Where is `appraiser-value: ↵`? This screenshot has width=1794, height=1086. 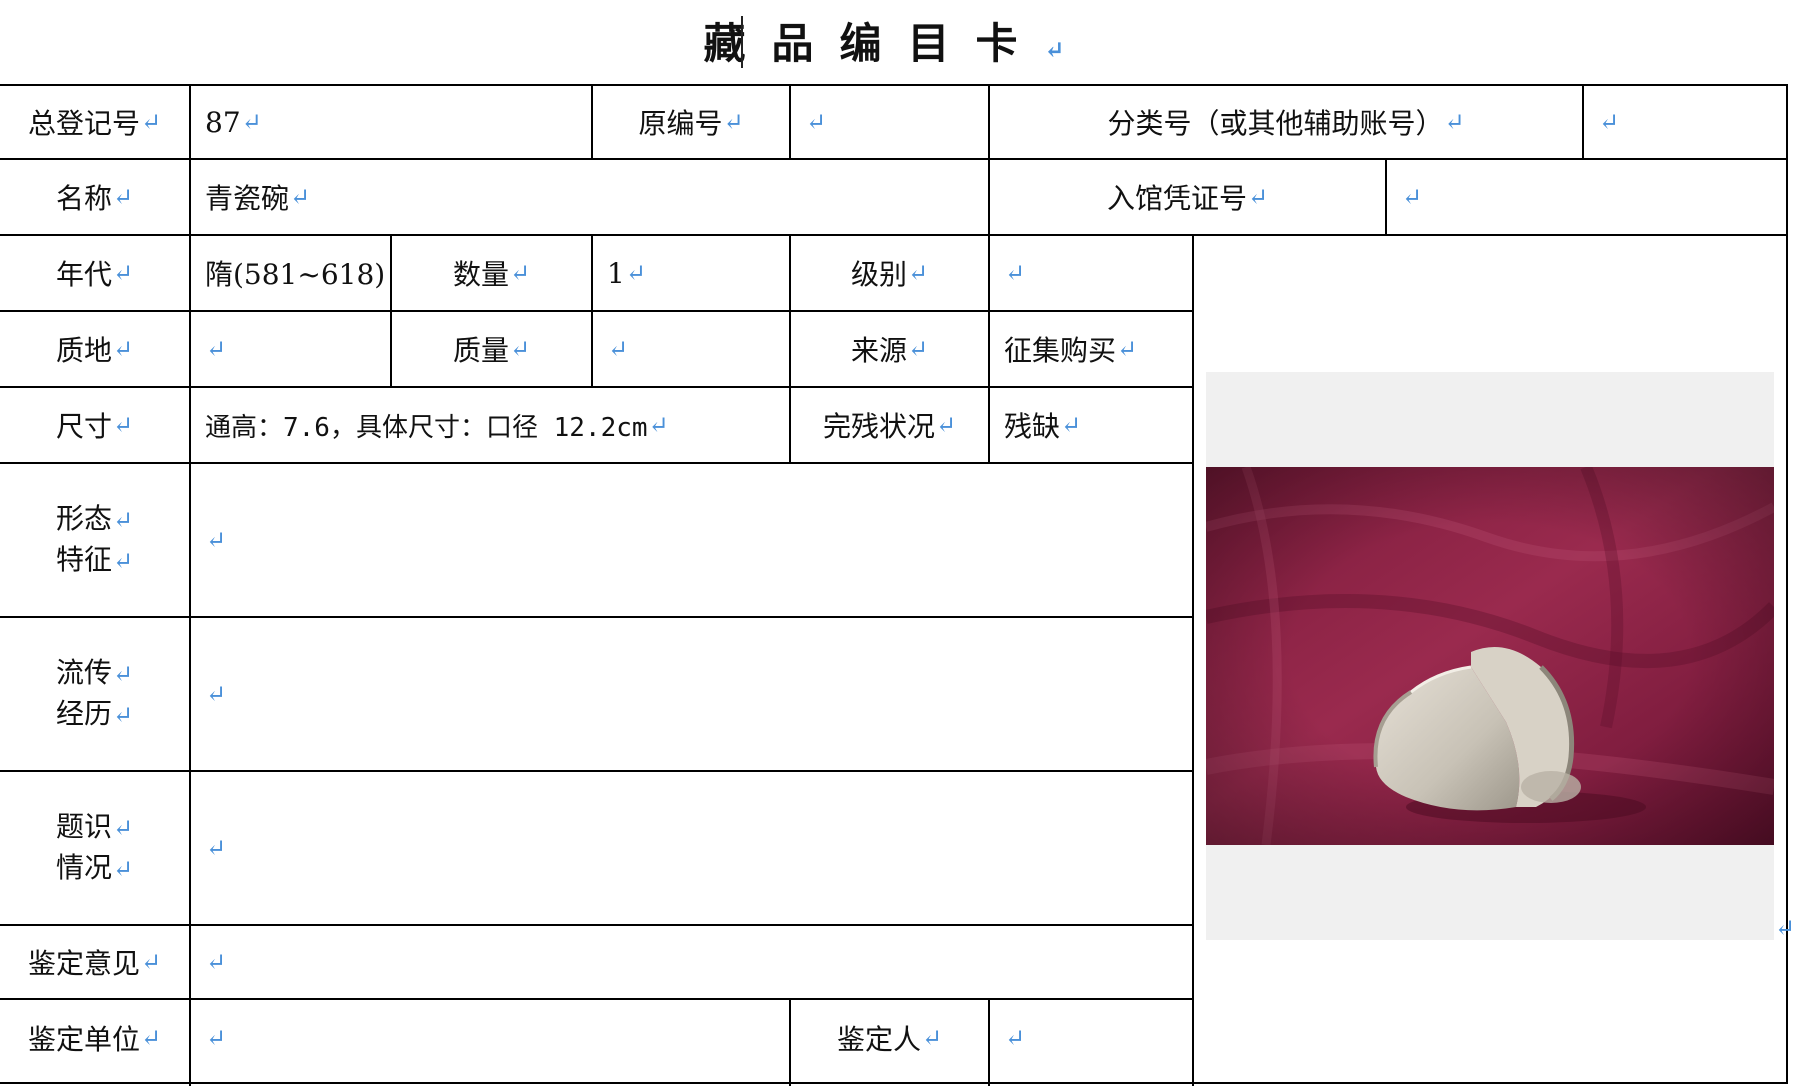 appraiser-value: ↵ is located at coordinates (1091, 1038).